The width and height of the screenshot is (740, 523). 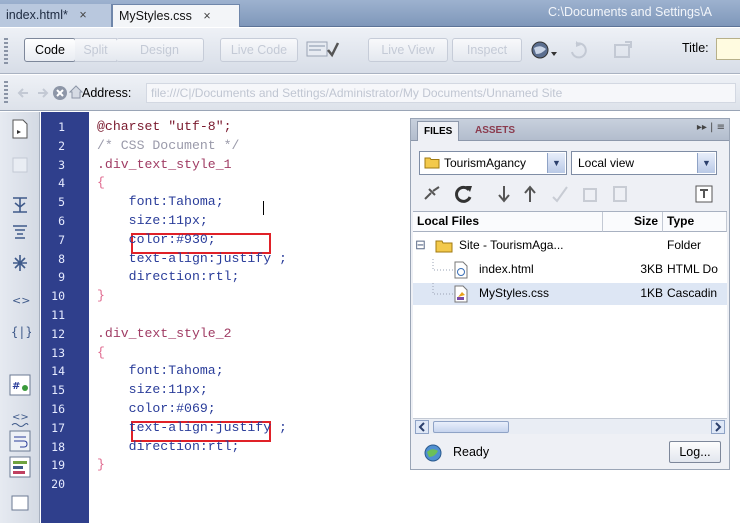 What do you see at coordinates (20, 263) in the screenshot?
I see `expand-all-icon` at bounding box center [20, 263].